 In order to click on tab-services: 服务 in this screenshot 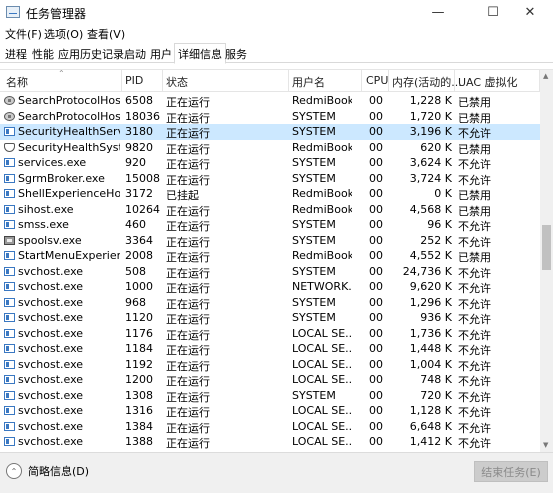, I will do `click(236, 53)`.